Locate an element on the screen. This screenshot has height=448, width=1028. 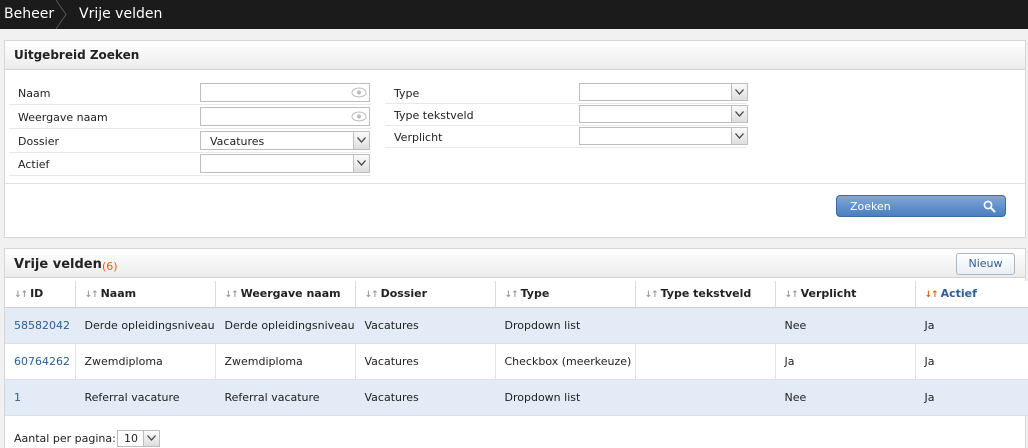
column-header-type-tekstveld: ↓↑ Type tekstveld is located at coordinates (705, 294).